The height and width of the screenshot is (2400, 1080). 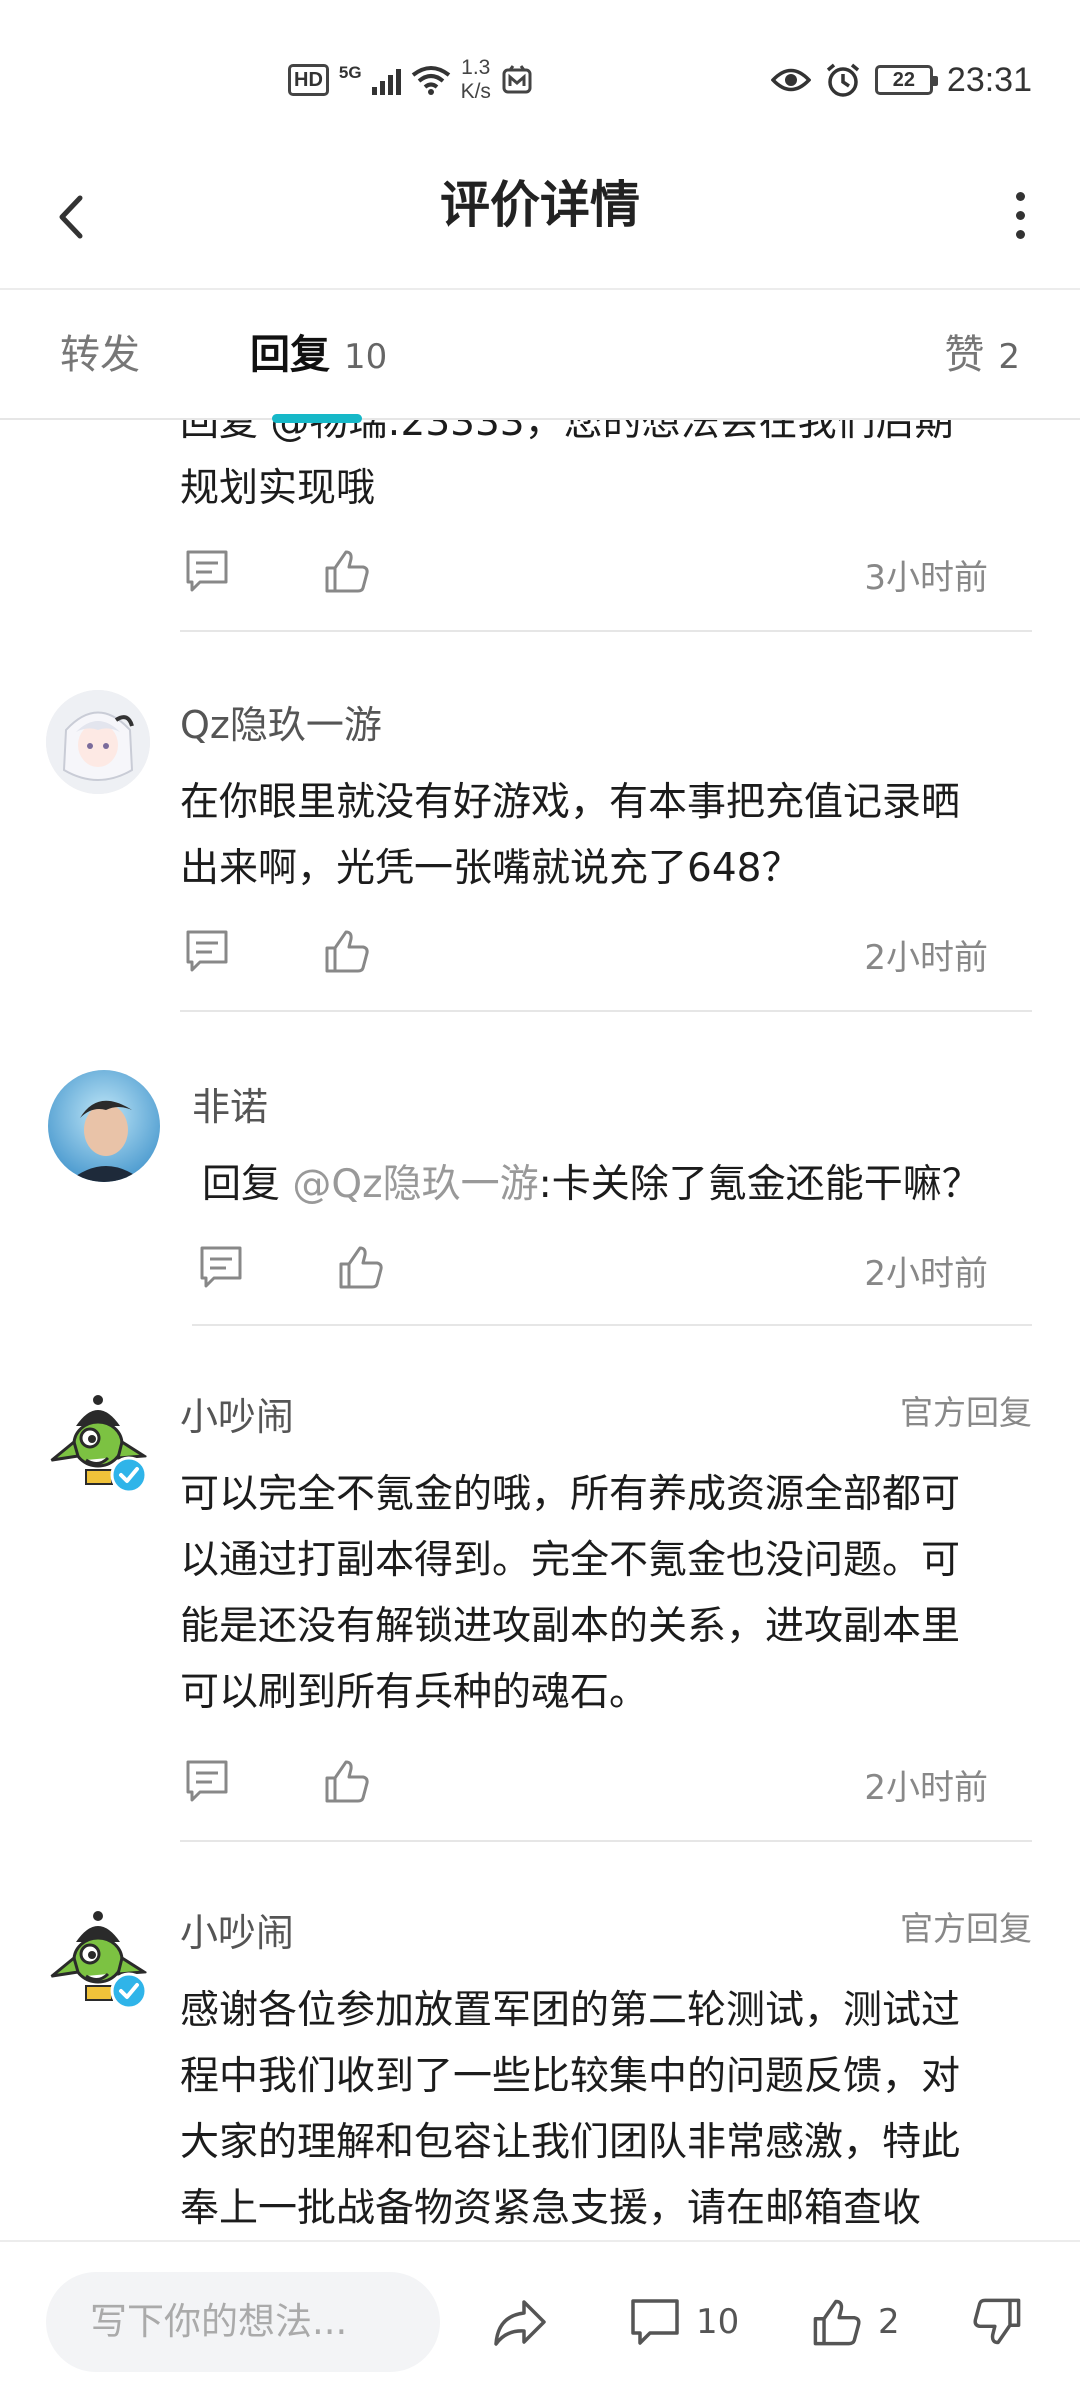 I want to click on page-title: 评价详情, so click(x=540, y=205).